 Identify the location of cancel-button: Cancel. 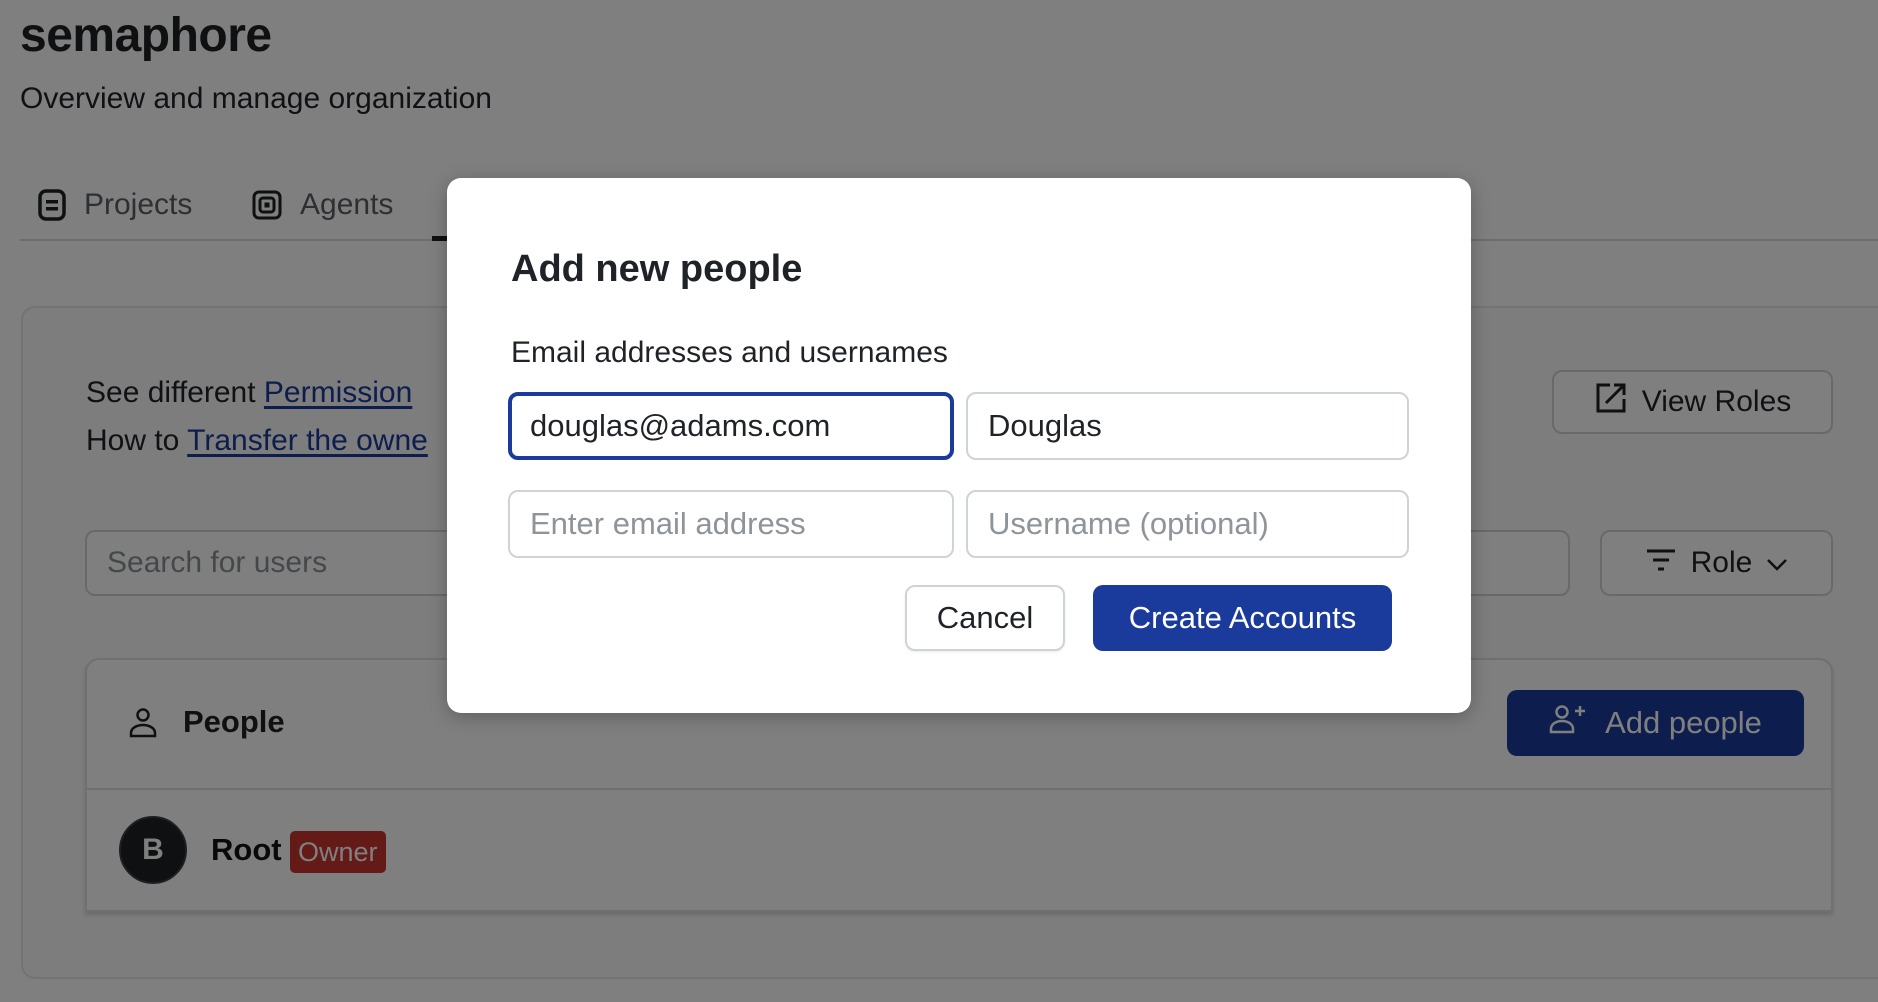
(985, 618).